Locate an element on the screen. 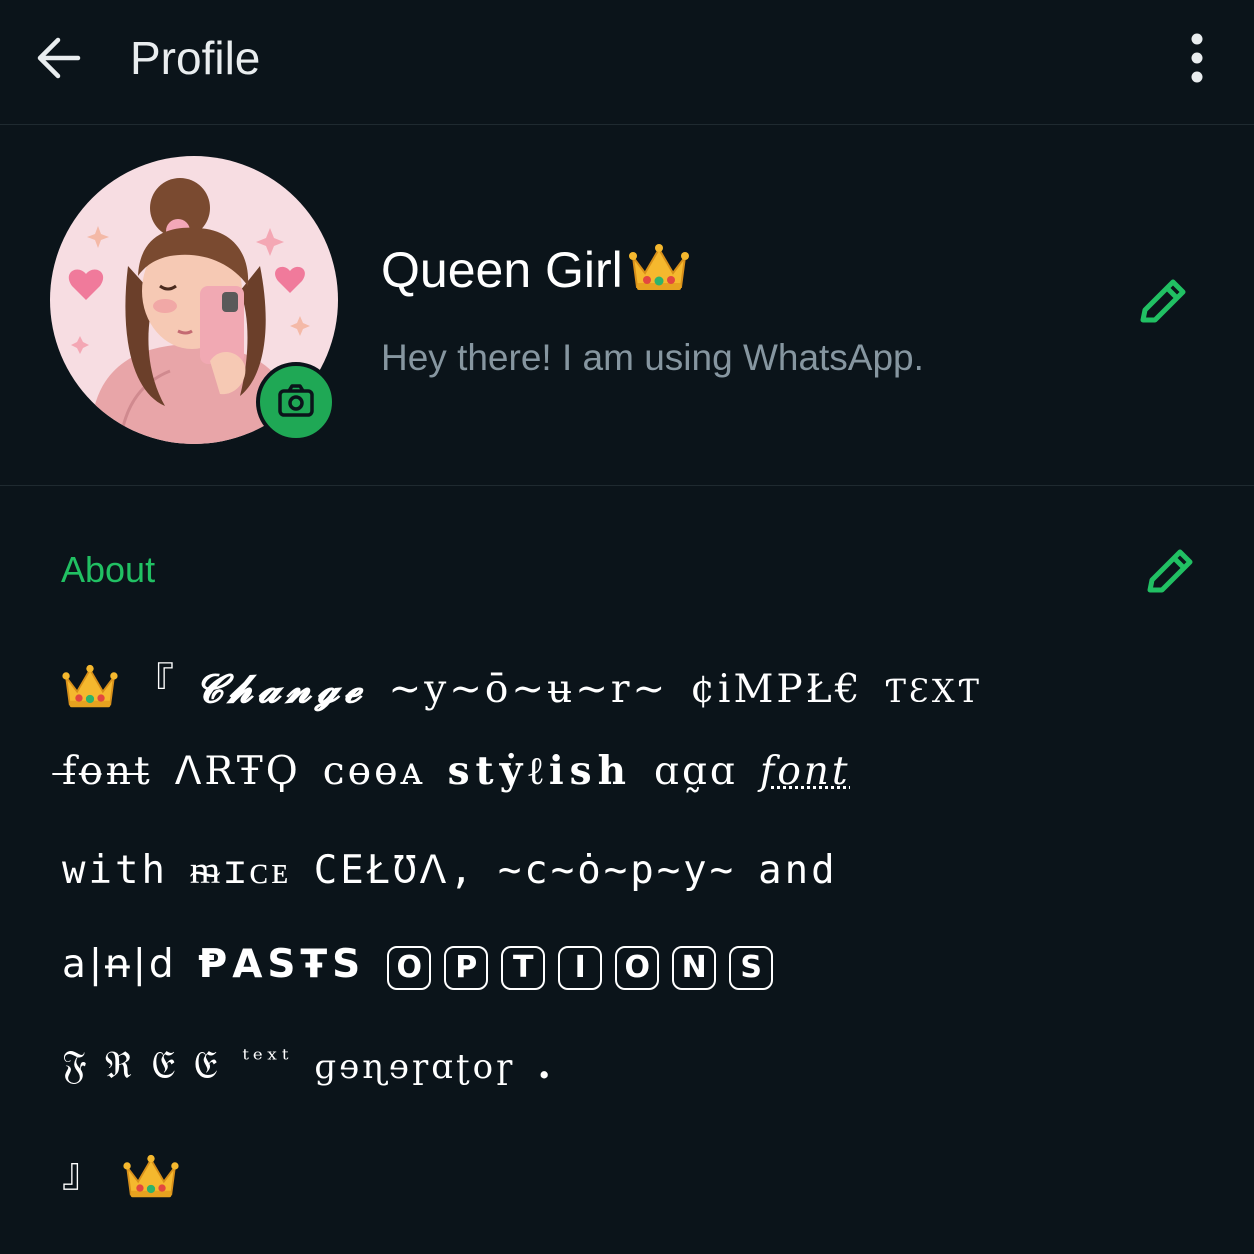 Image resolution: width=1254 pixels, height=1254 pixels. about-line: a|n̶|d ⱣASŦS O P T I O N S is located at coordinates (424, 966).